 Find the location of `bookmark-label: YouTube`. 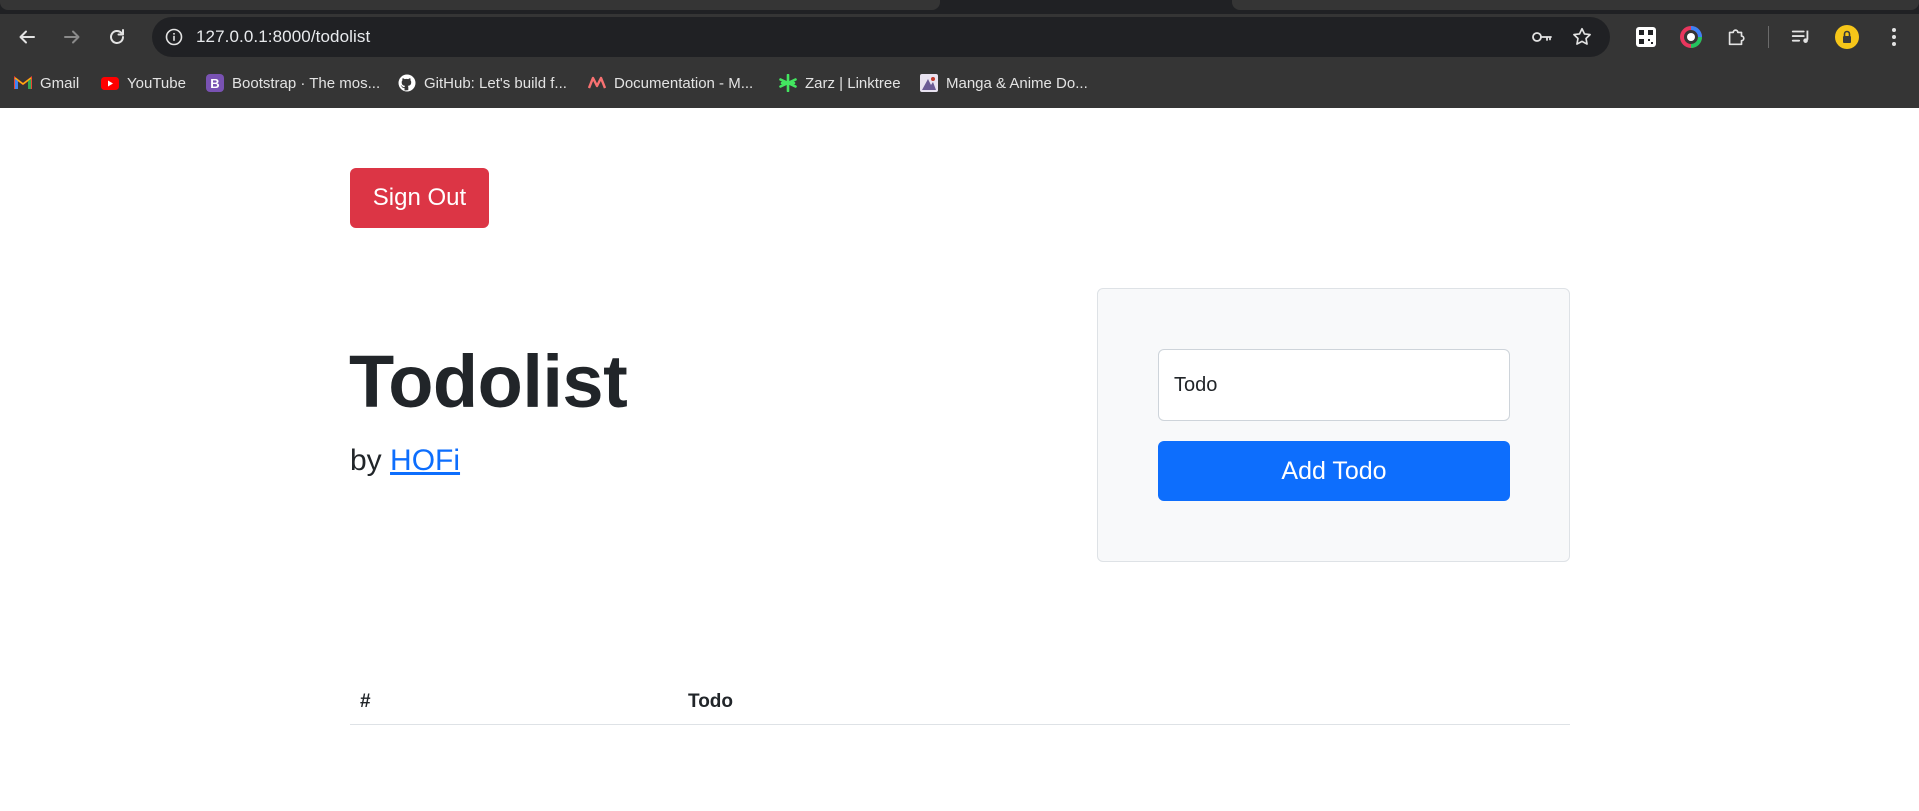

bookmark-label: YouTube is located at coordinates (156, 83).